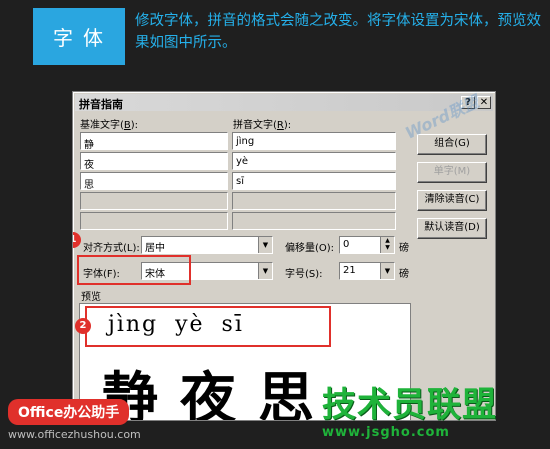  I want to click on preview-hanzi: 静夜思, so click(219, 393).